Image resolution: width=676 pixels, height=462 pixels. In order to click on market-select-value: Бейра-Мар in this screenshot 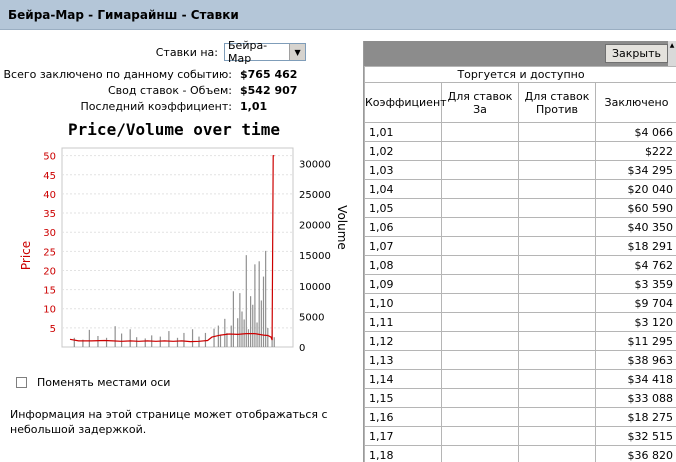, I will do `click(248, 52)`.